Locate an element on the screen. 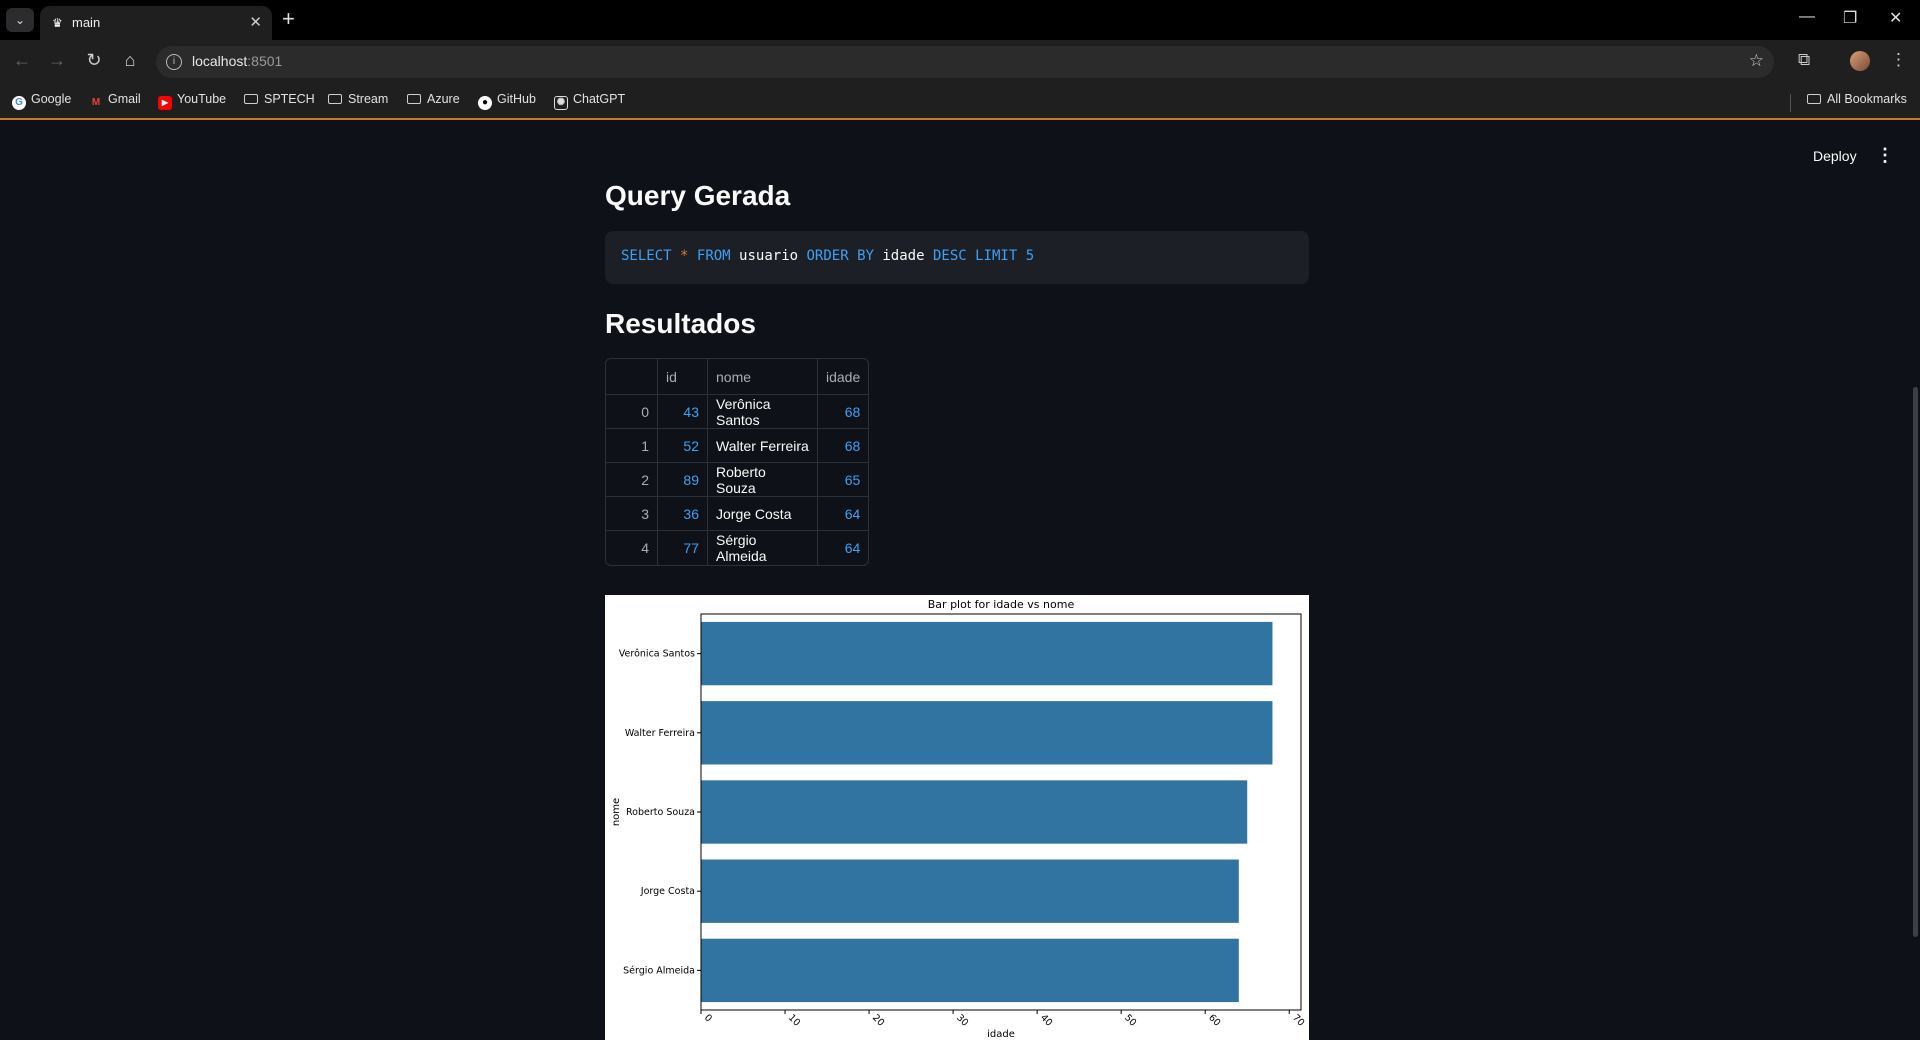 This screenshot has height=1040, width=1920. bookmark-gmail: M Gmail is located at coordinates (115, 101).